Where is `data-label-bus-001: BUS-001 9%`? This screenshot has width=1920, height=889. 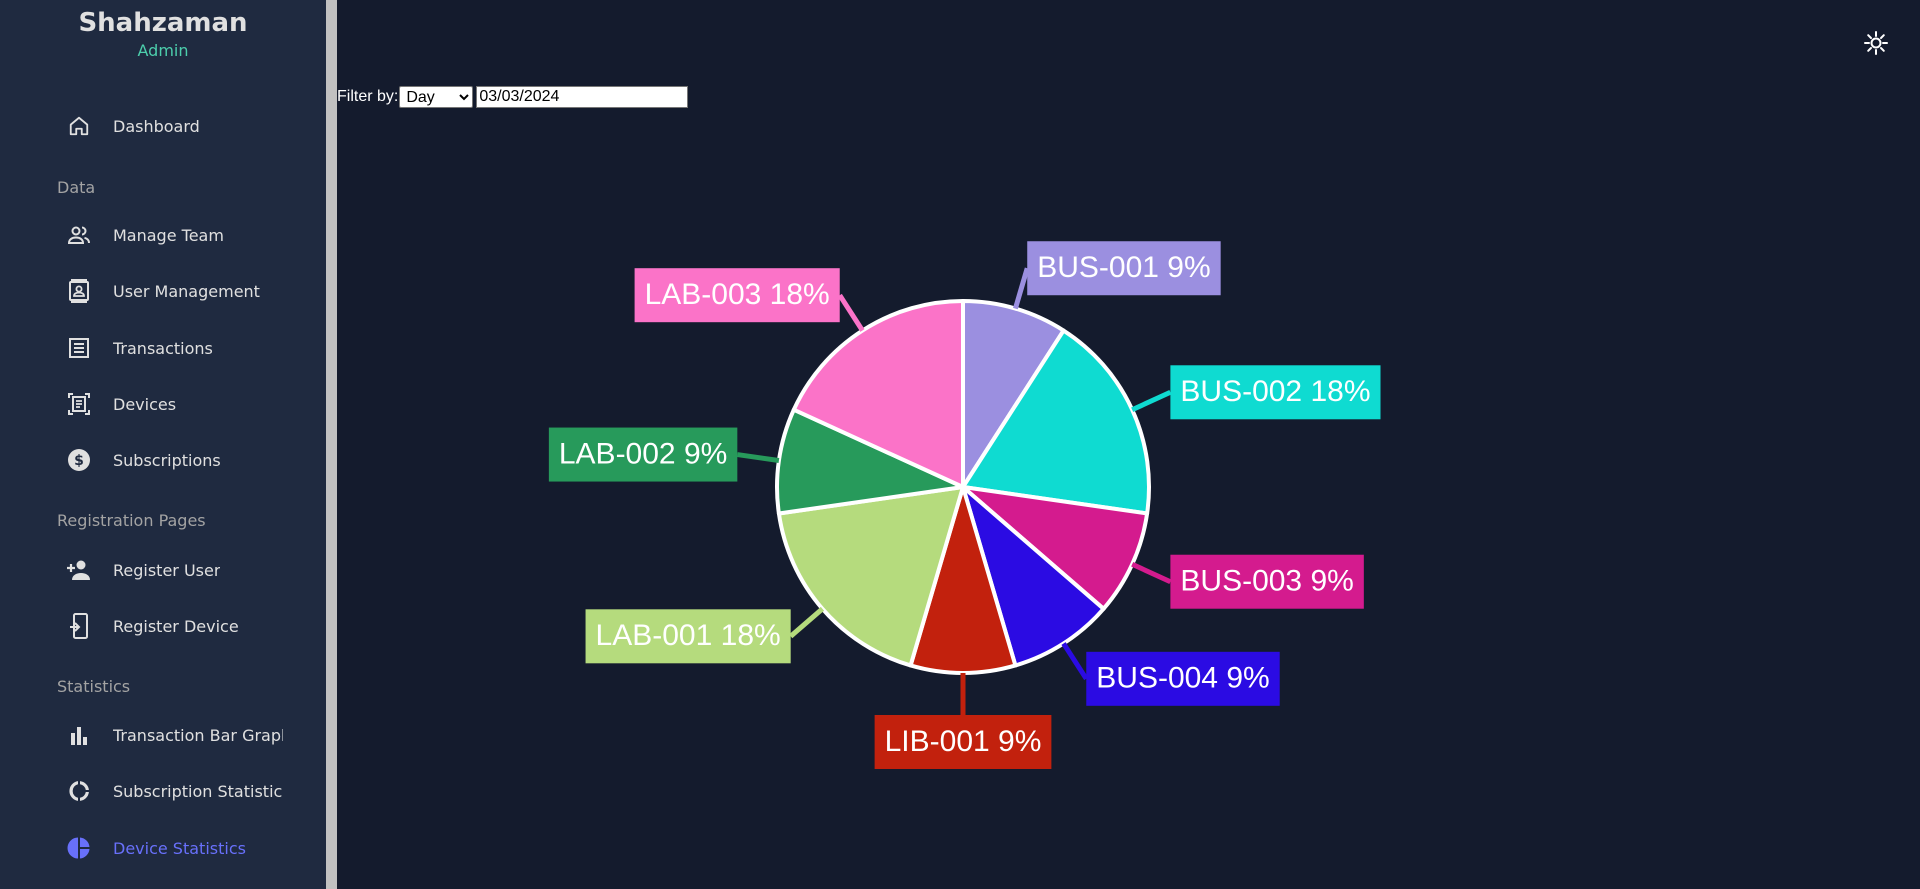 data-label-bus-001: BUS-001 9% is located at coordinates (1124, 268).